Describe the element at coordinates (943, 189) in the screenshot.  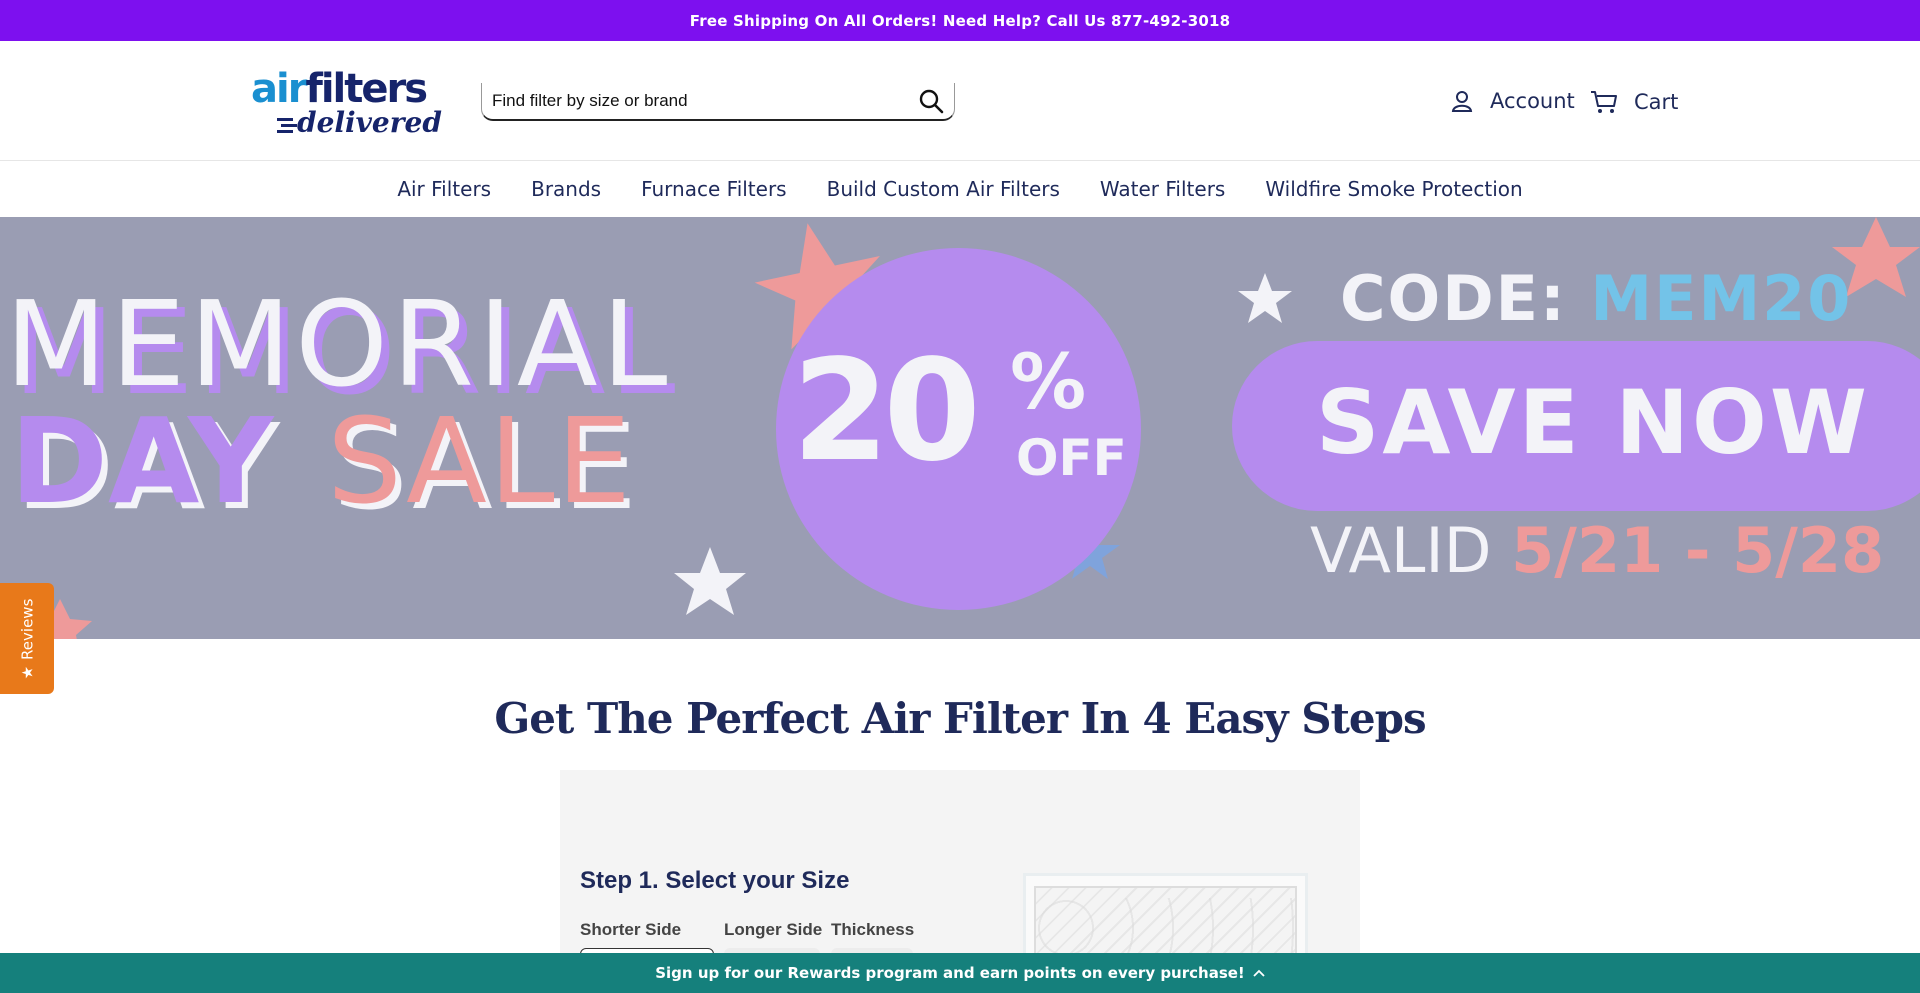
I see `nav-item-build-custom: Build Custom Air Filters` at that location.